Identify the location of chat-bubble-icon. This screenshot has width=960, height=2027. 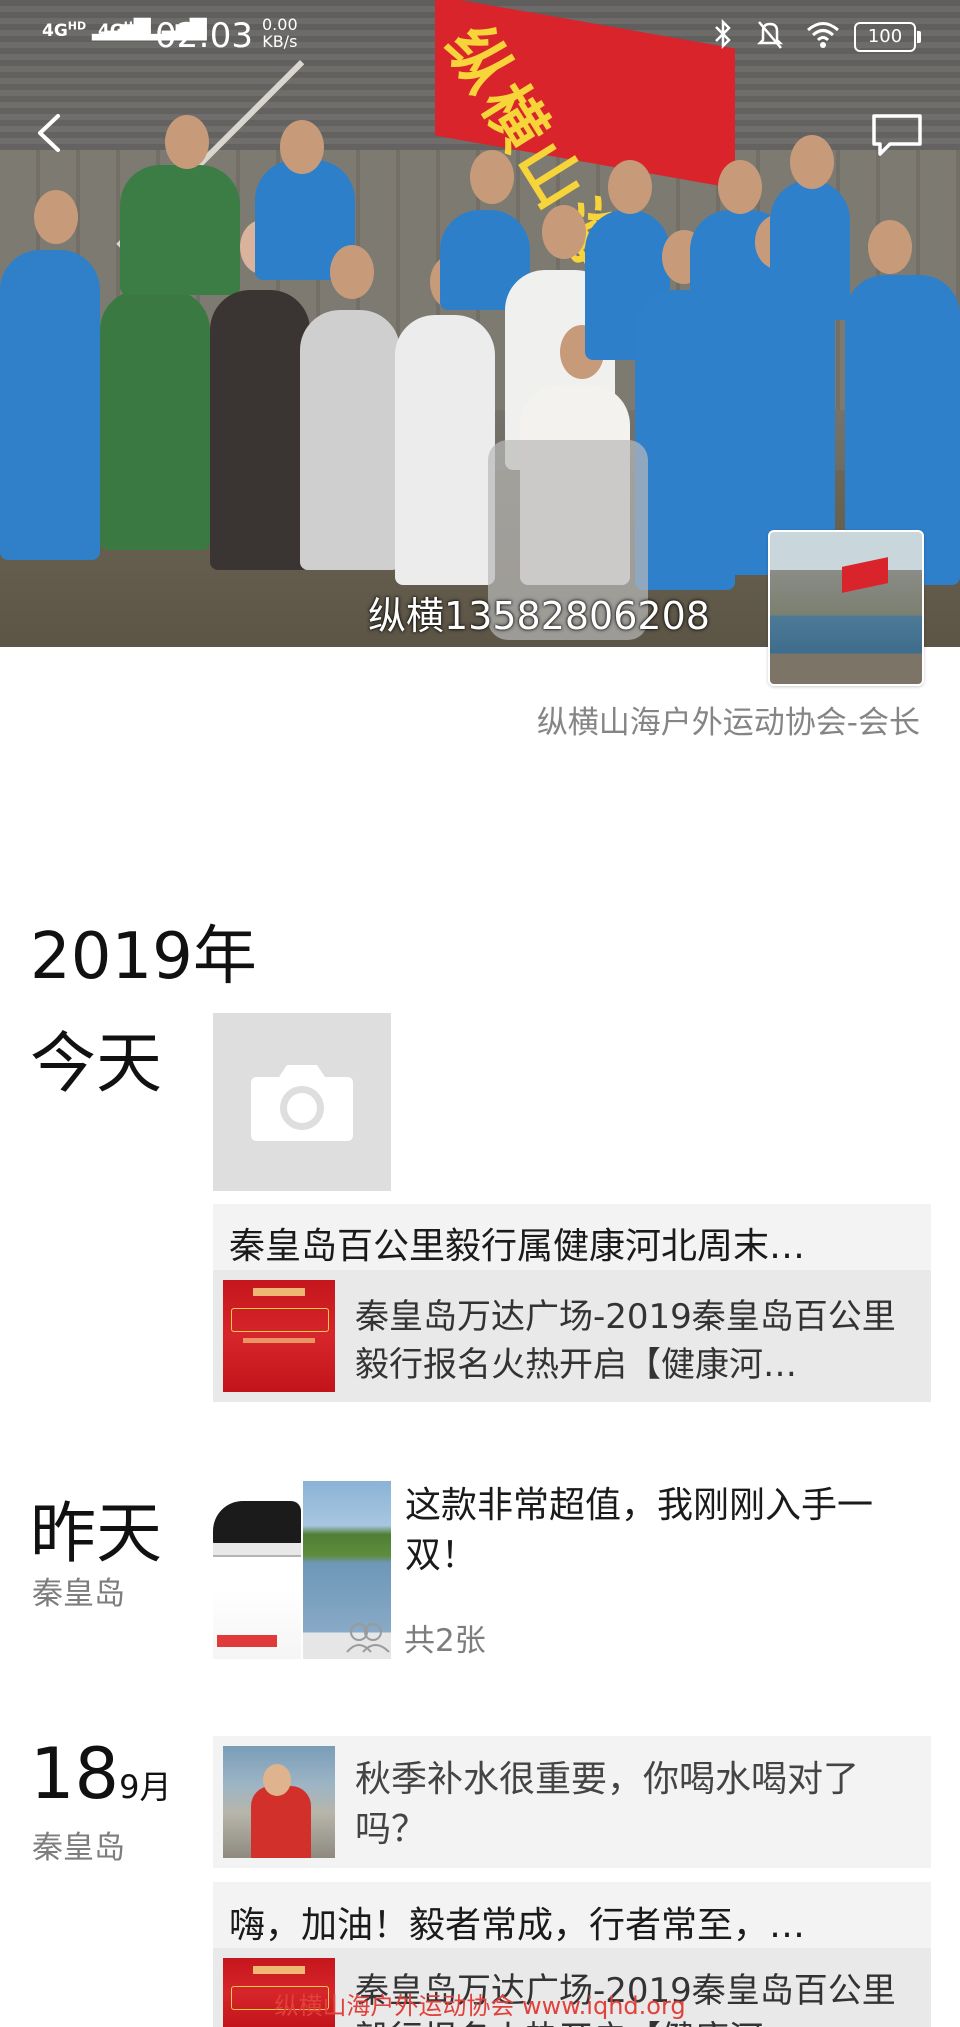
(897, 135).